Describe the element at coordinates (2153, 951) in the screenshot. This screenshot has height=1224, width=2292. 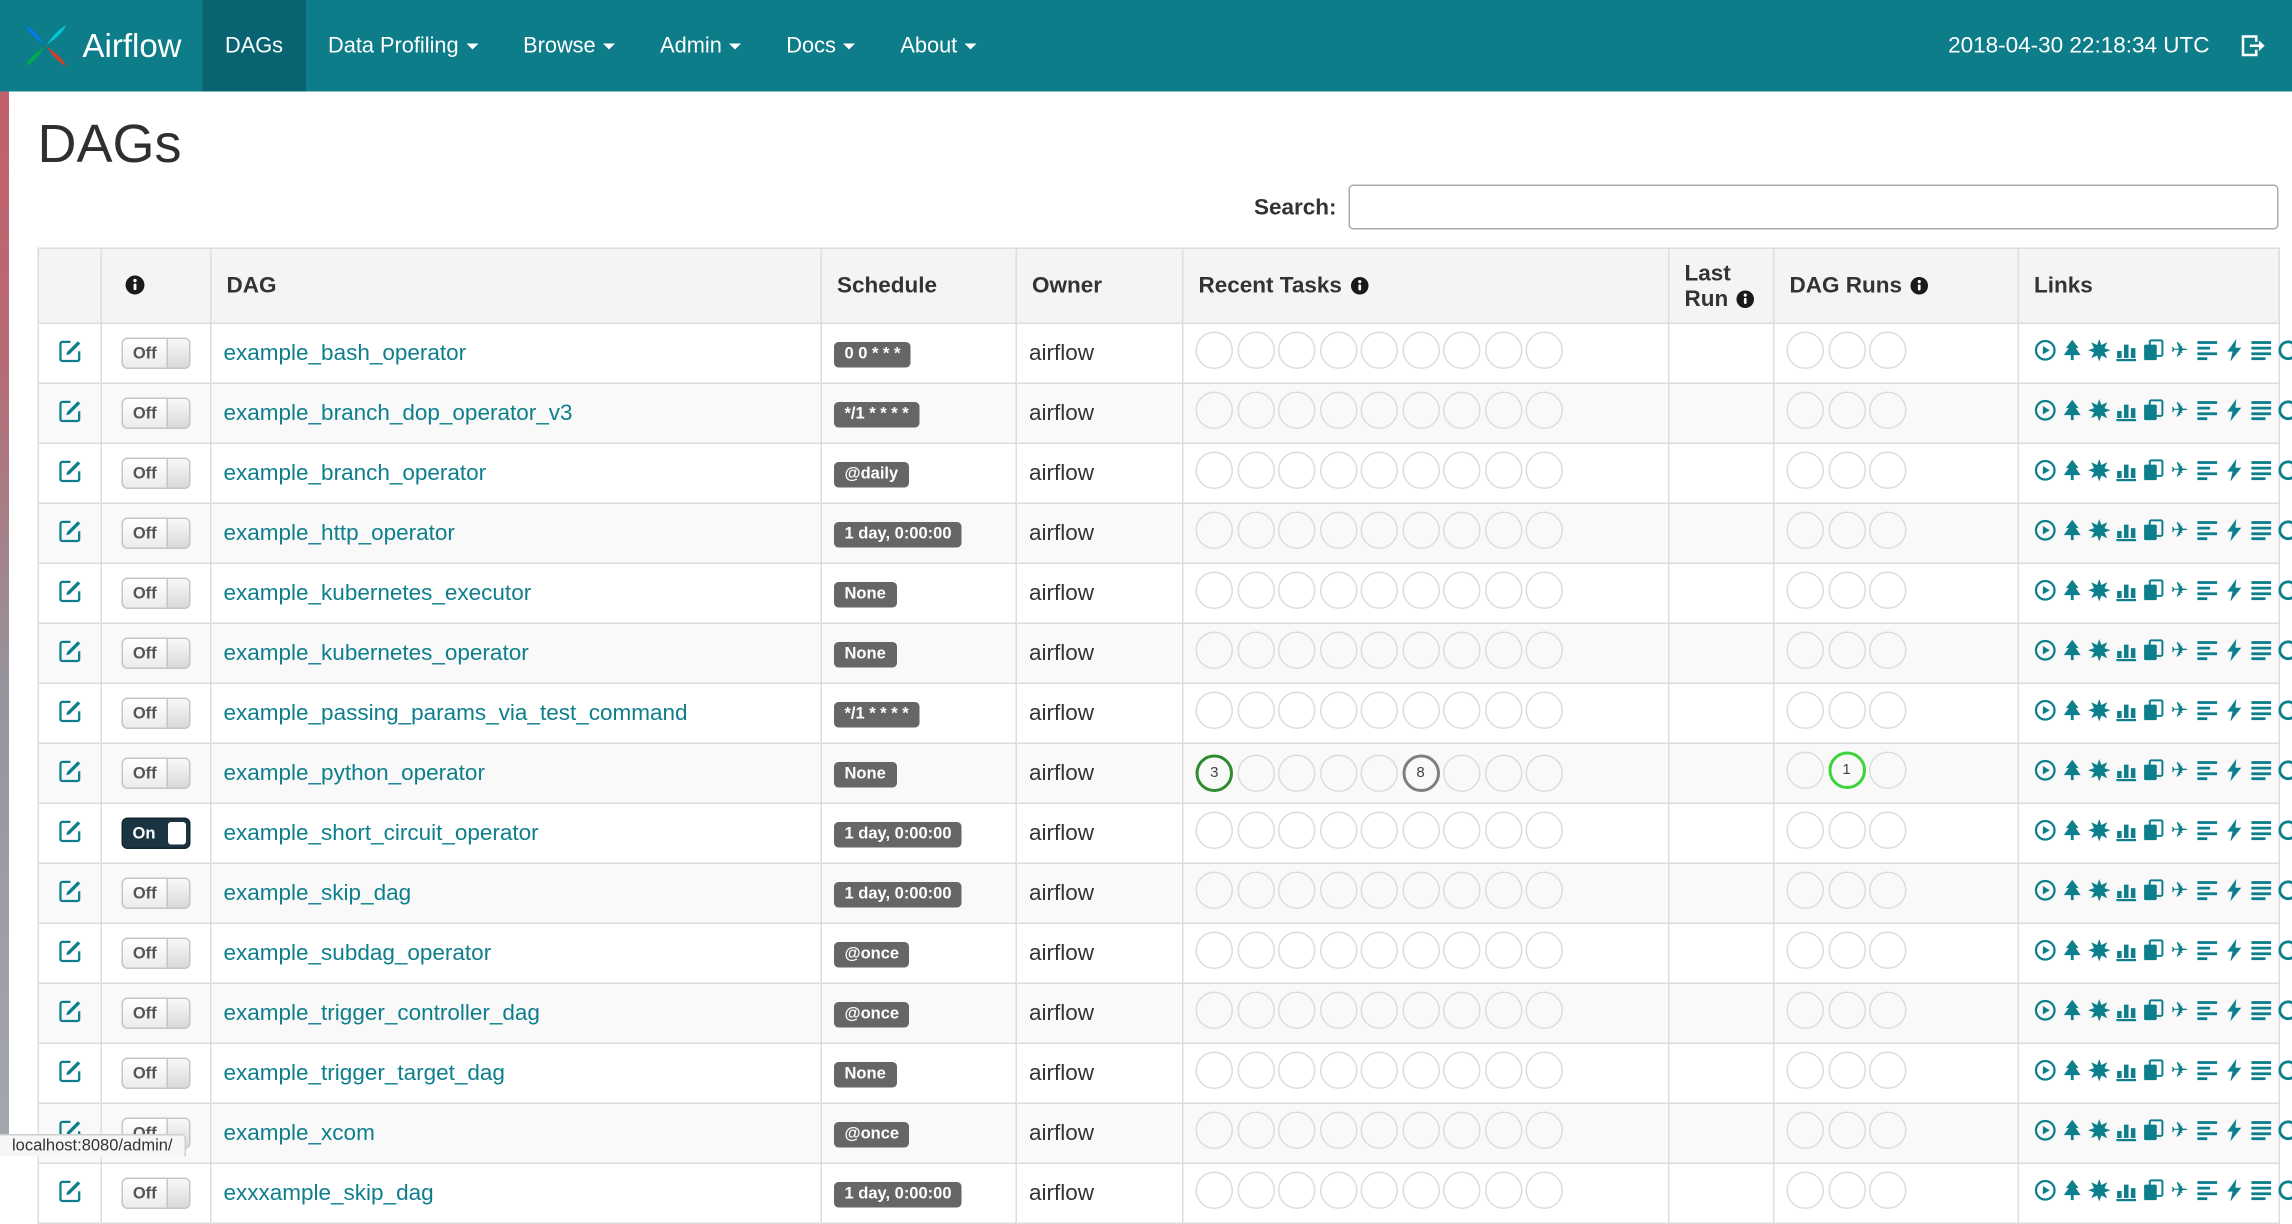
I see `task-tries-link` at that location.